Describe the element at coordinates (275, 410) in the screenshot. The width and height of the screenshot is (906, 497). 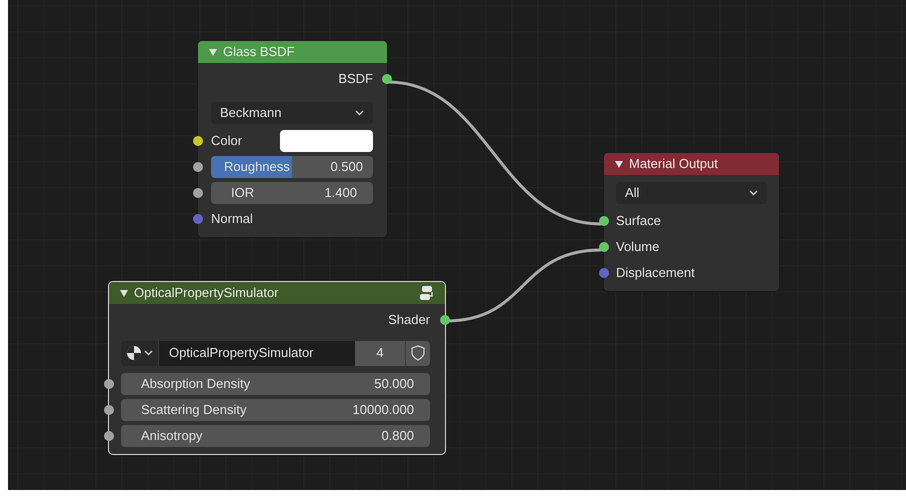
I see `number-field: Scattering Density 10000.000` at that location.